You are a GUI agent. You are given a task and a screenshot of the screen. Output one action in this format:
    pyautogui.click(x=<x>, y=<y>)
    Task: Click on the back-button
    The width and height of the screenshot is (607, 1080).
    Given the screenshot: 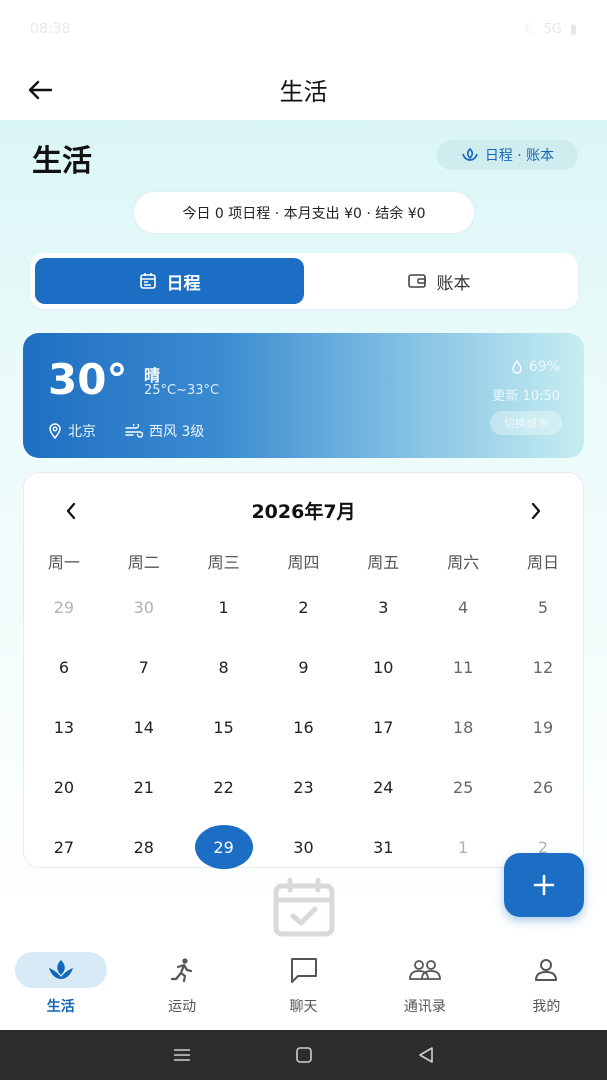 What is the action you would take?
    pyautogui.click(x=40, y=90)
    